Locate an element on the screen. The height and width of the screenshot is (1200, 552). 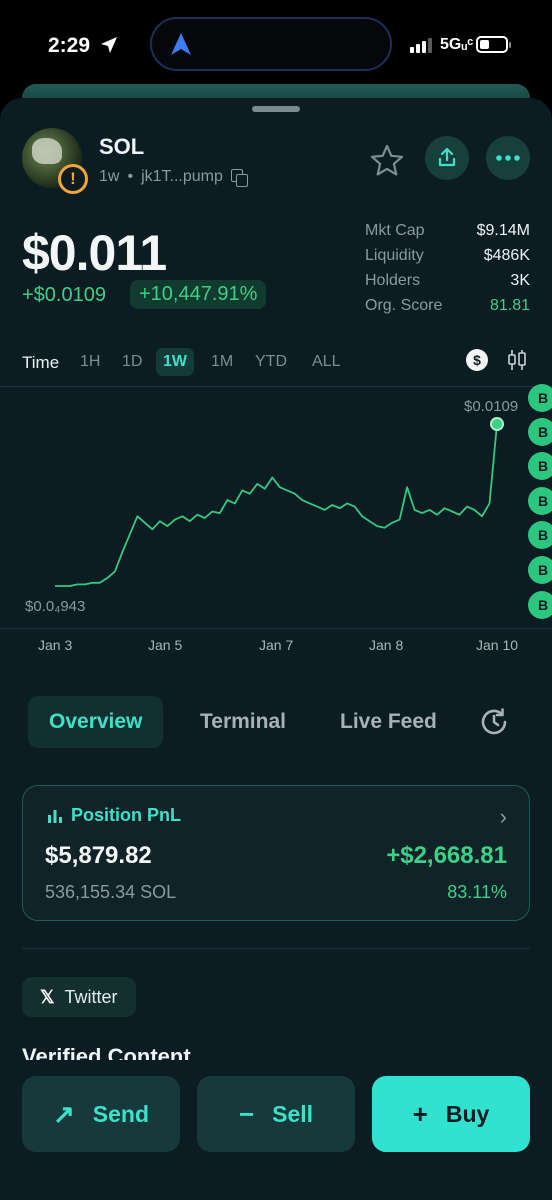
price-series-line is located at coordinates (276, 505).